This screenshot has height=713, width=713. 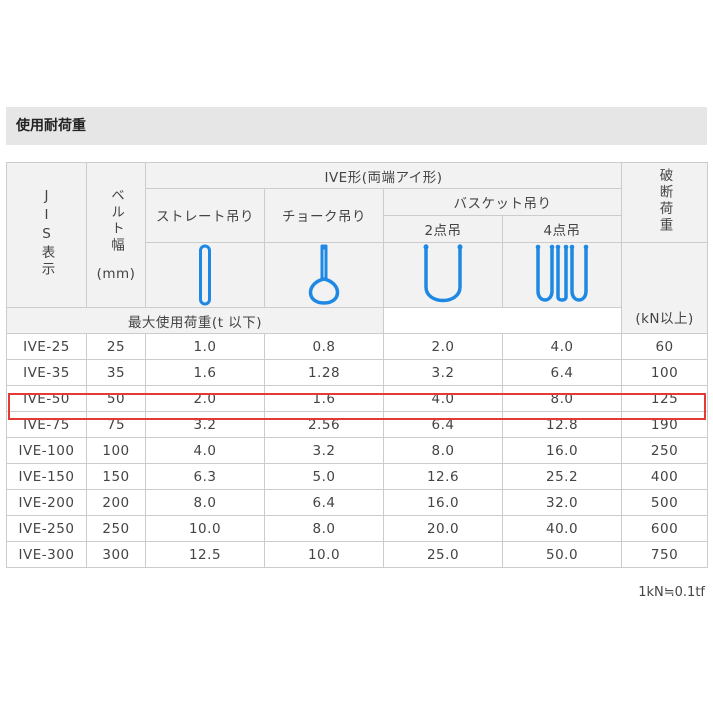 What do you see at coordinates (116, 424) in the screenshot?
I see `belt-width-cell: 75` at bounding box center [116, 424].